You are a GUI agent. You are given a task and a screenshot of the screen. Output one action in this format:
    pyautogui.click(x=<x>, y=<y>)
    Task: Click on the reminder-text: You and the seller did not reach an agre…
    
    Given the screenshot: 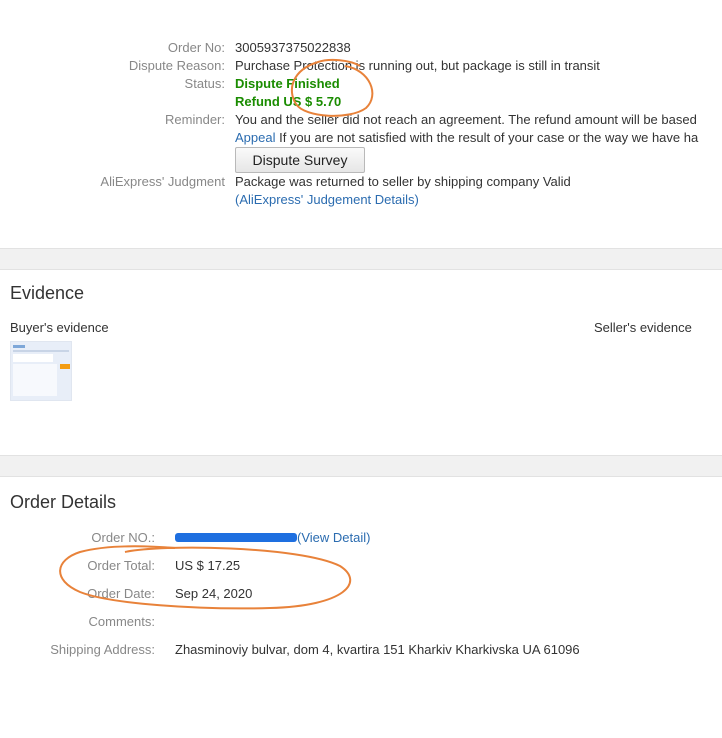 What is the action you would take?
    pyautogui.click(x=466, y=119)
    